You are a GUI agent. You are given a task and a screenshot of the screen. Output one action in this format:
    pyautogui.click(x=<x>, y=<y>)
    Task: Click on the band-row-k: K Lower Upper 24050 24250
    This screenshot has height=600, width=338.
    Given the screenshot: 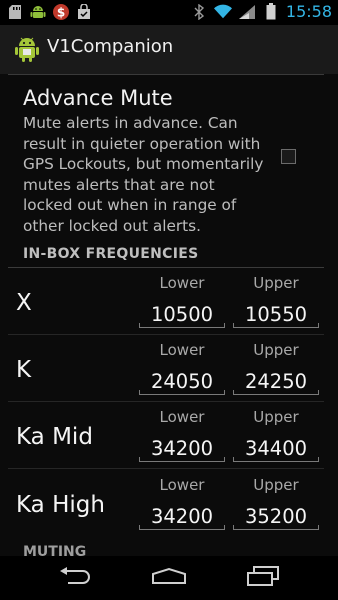 What is the action you would take?
    pyautogui.click(x=169, y=368)
    